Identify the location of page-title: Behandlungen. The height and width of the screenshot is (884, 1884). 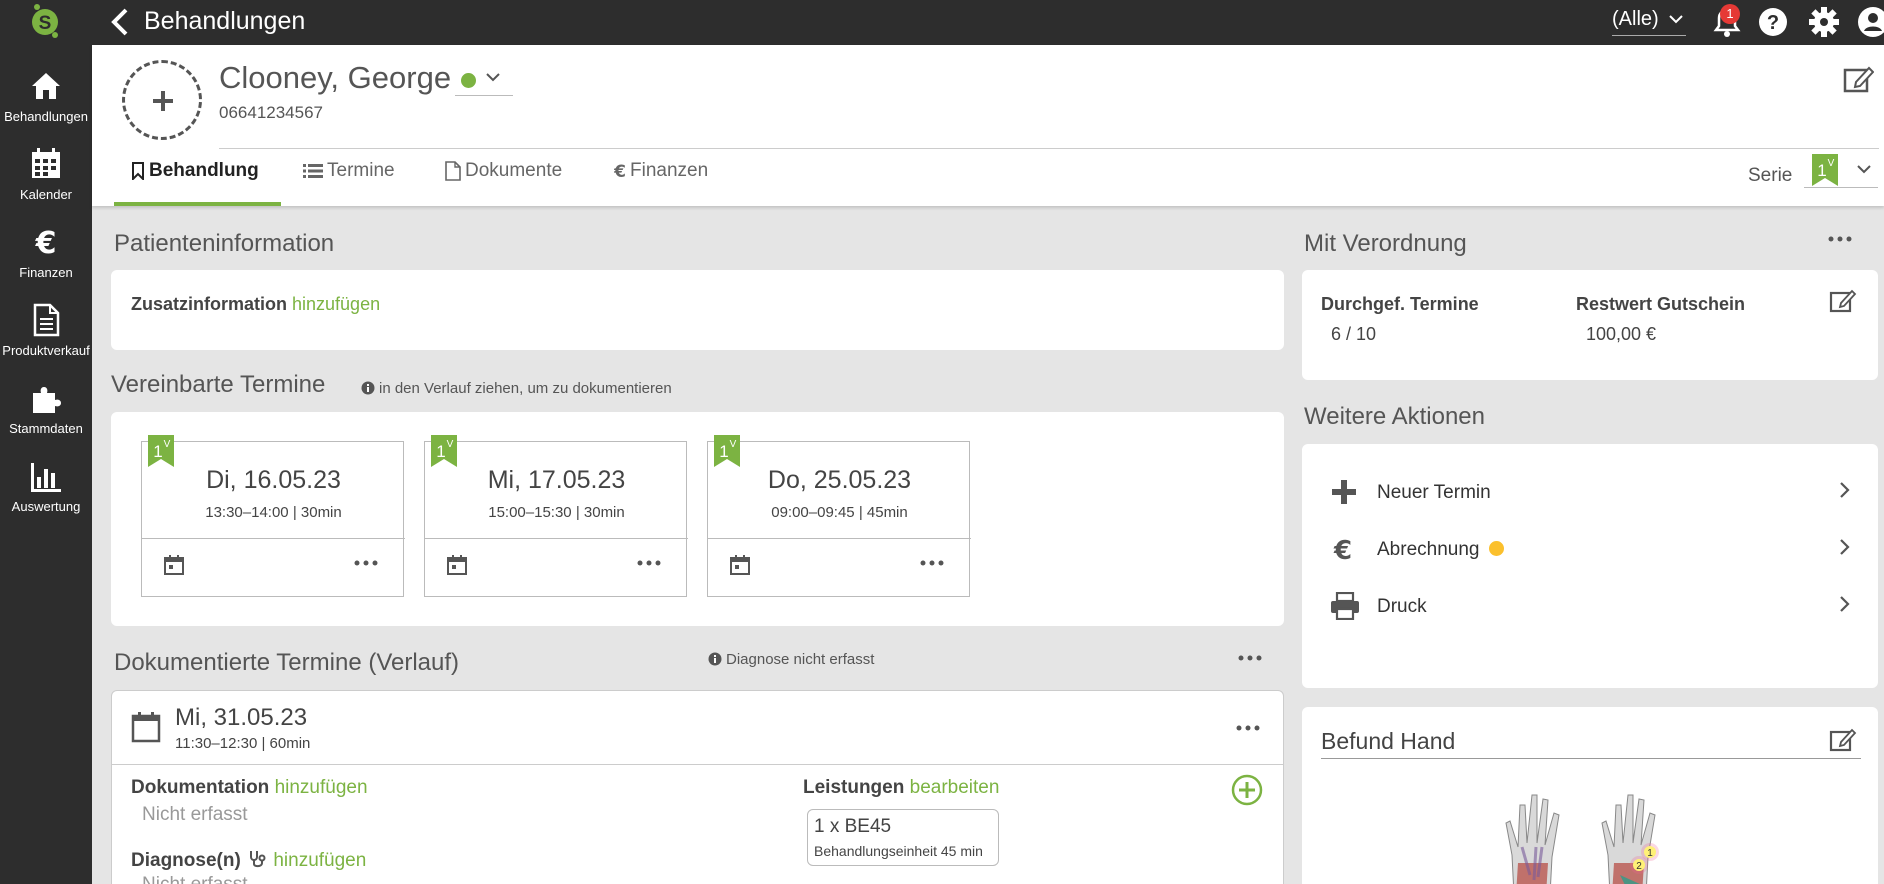
(225, 21).